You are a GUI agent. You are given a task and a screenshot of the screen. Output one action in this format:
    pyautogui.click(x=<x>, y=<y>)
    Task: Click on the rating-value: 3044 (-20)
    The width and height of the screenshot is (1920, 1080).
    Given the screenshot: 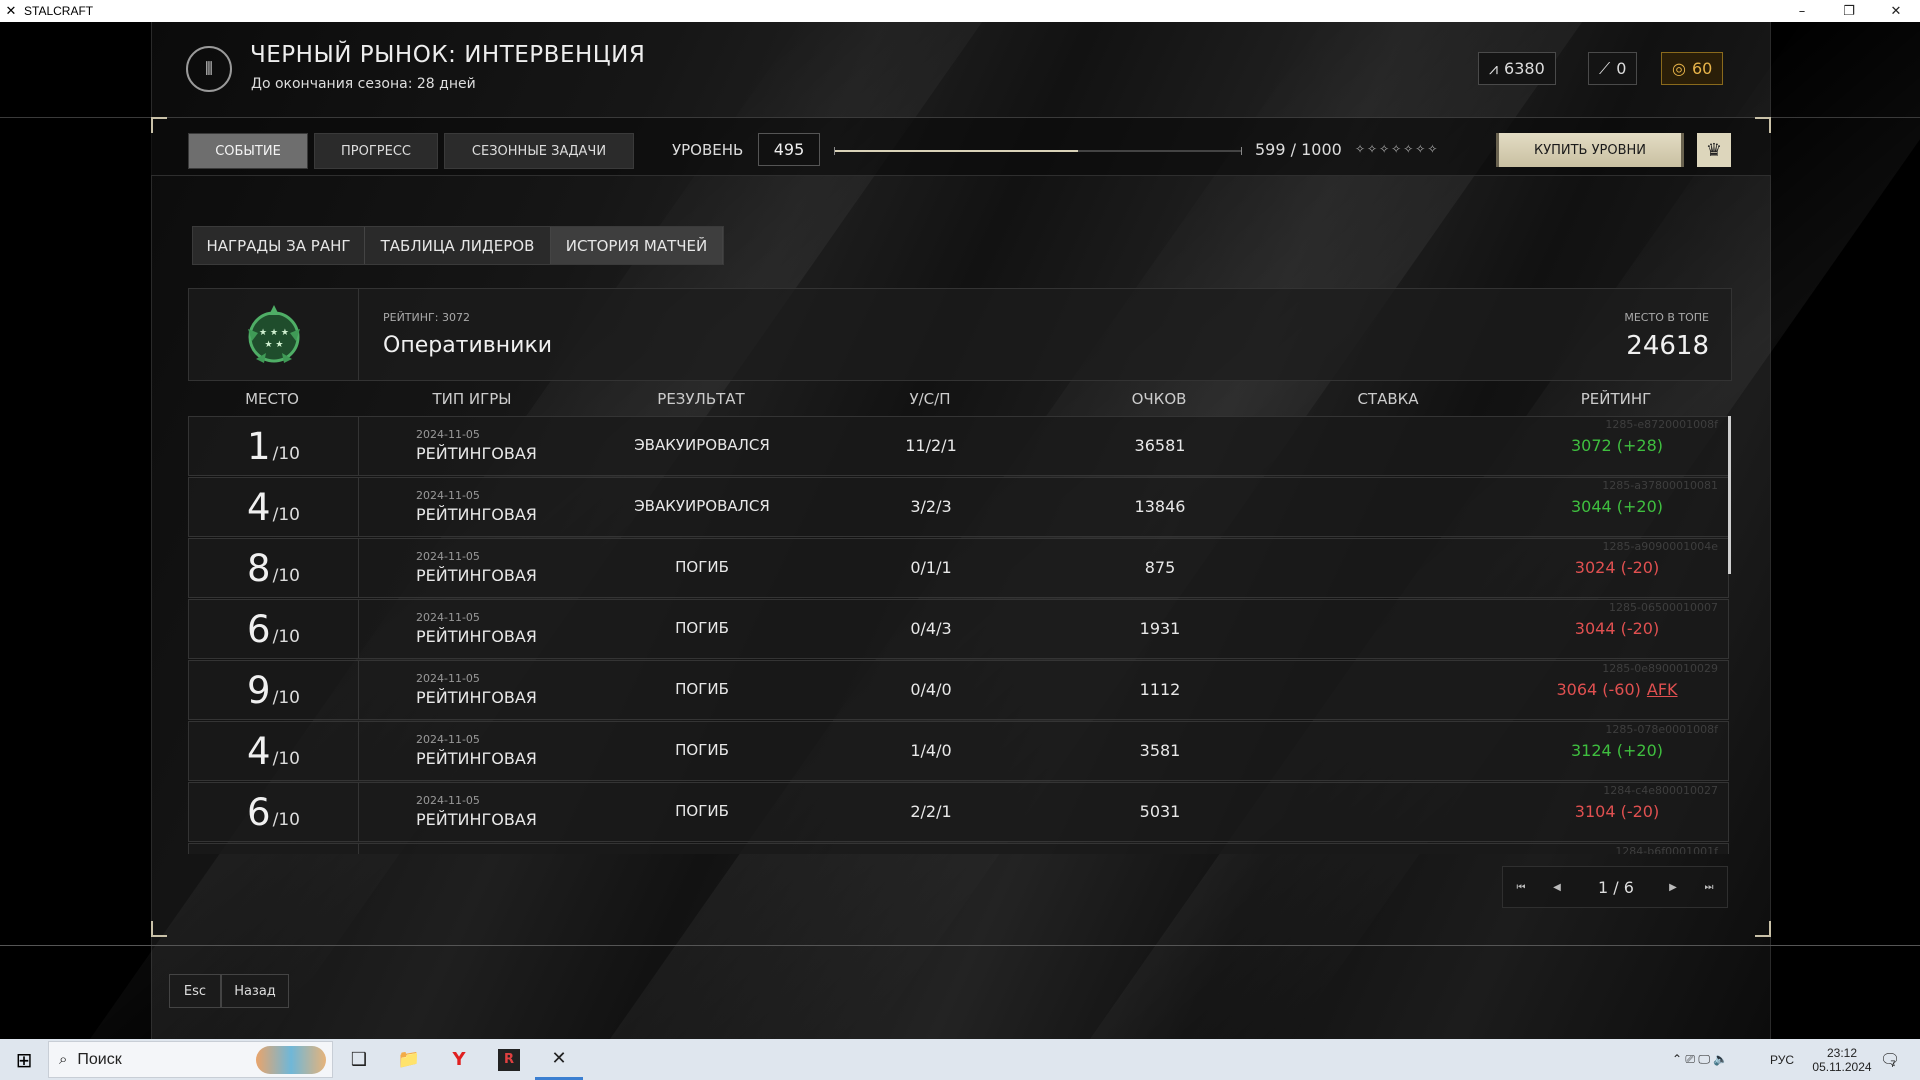 What is the action you would take?
    pyautogui.click(x=1617, y=628)
    